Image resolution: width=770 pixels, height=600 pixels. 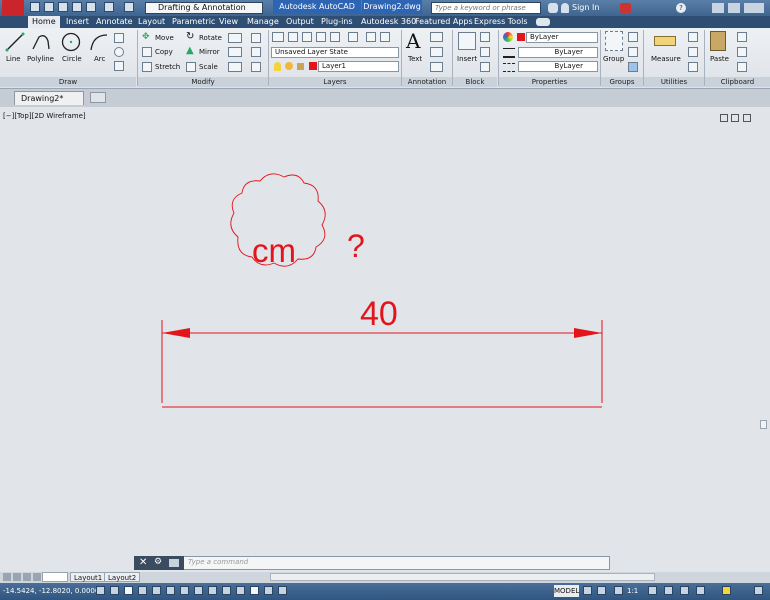 I want to click on nav-last-icon, so click(x=37, y=577).